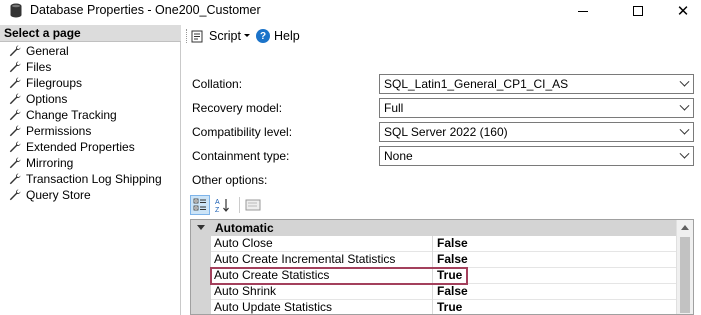  What do you see at coordinates (59, 131) in the screenshot?
I see `sidebar-item-label: Permissions` at bounding box center [59, 131].